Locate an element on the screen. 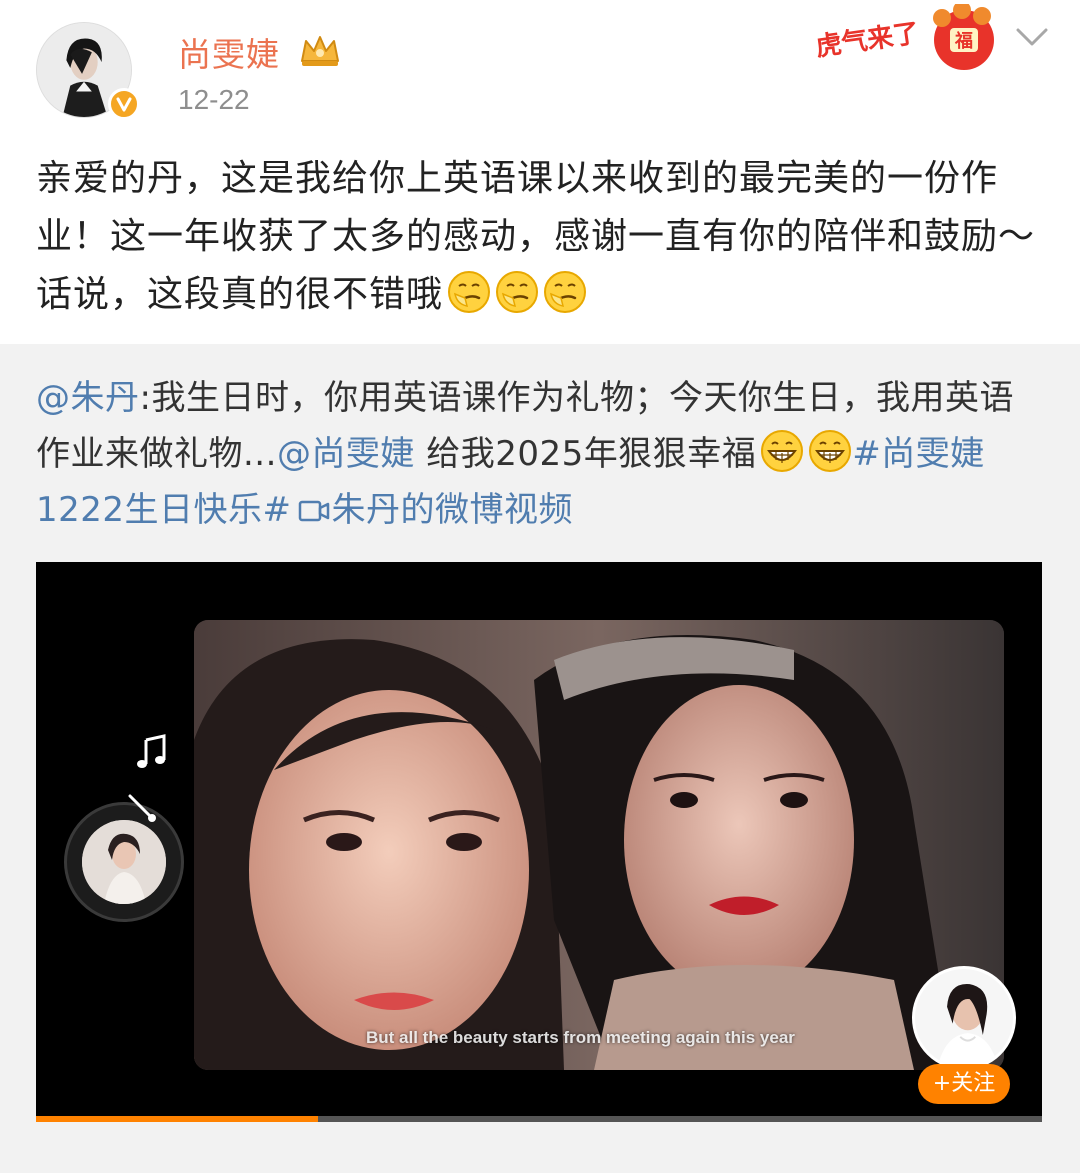 The image size is (1080, 1173). music-note-icon is located at coordinates (151, 751).